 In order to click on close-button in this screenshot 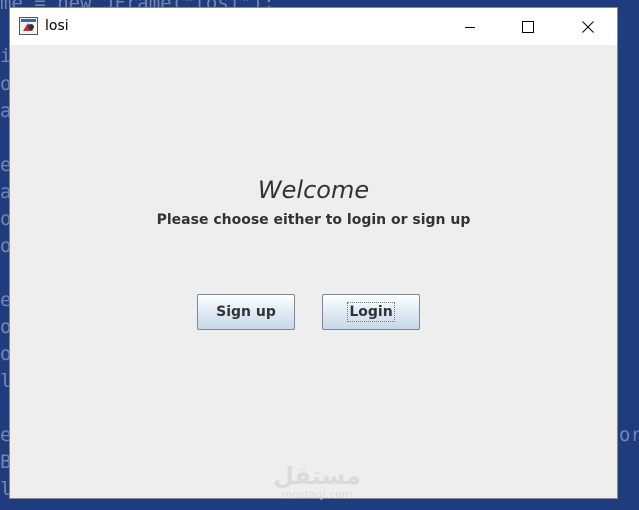, I will do `click(588, 26)`.